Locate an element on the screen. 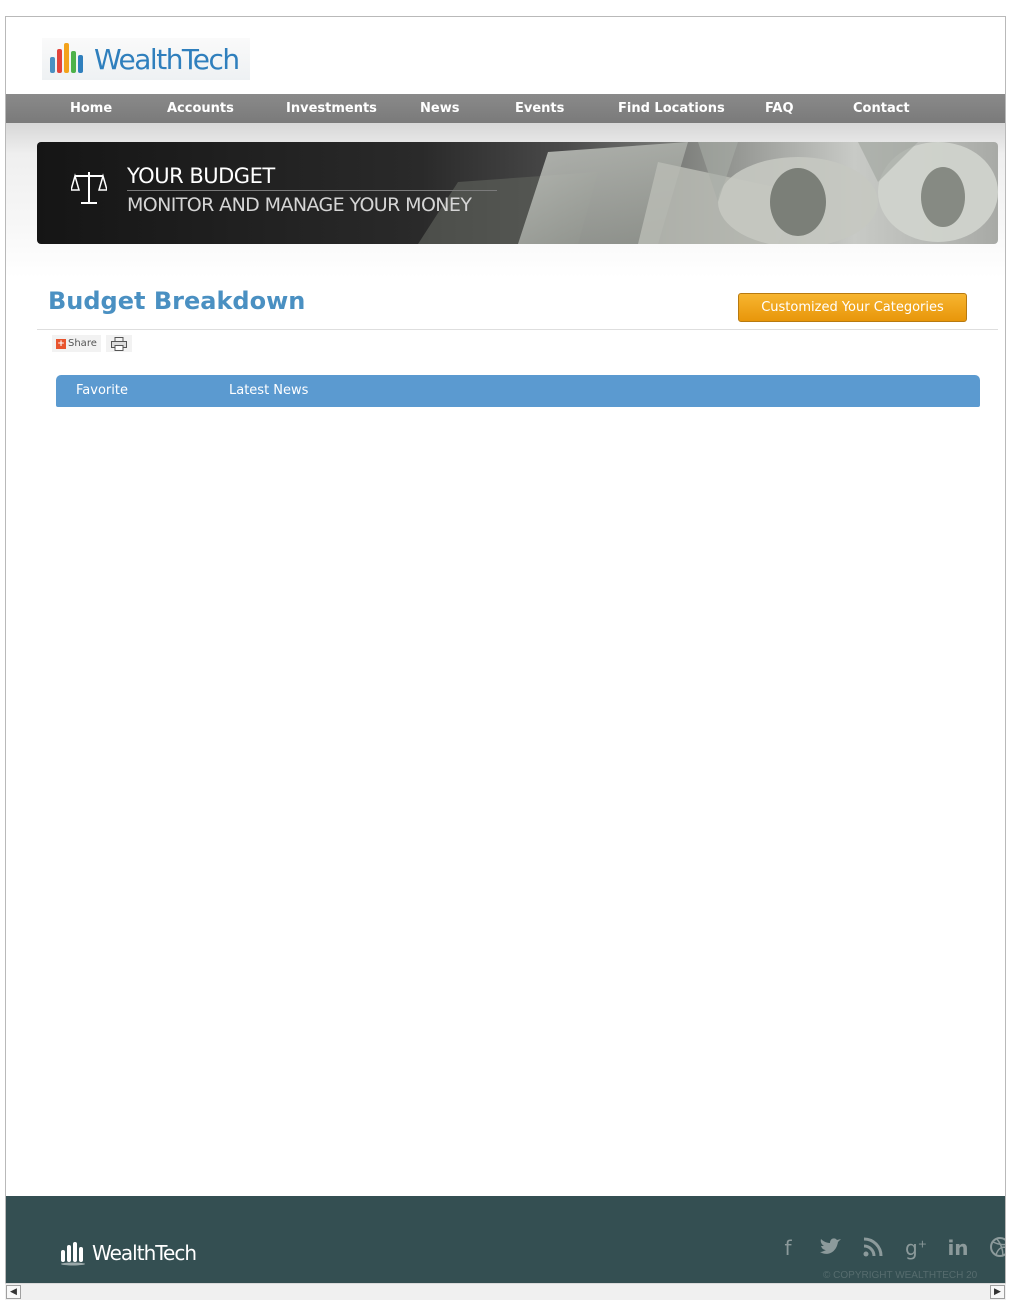 This screenshot has width=1031, height=1305. customize-categories-button: Customized Your Categories is located at coordinates (852, 307).